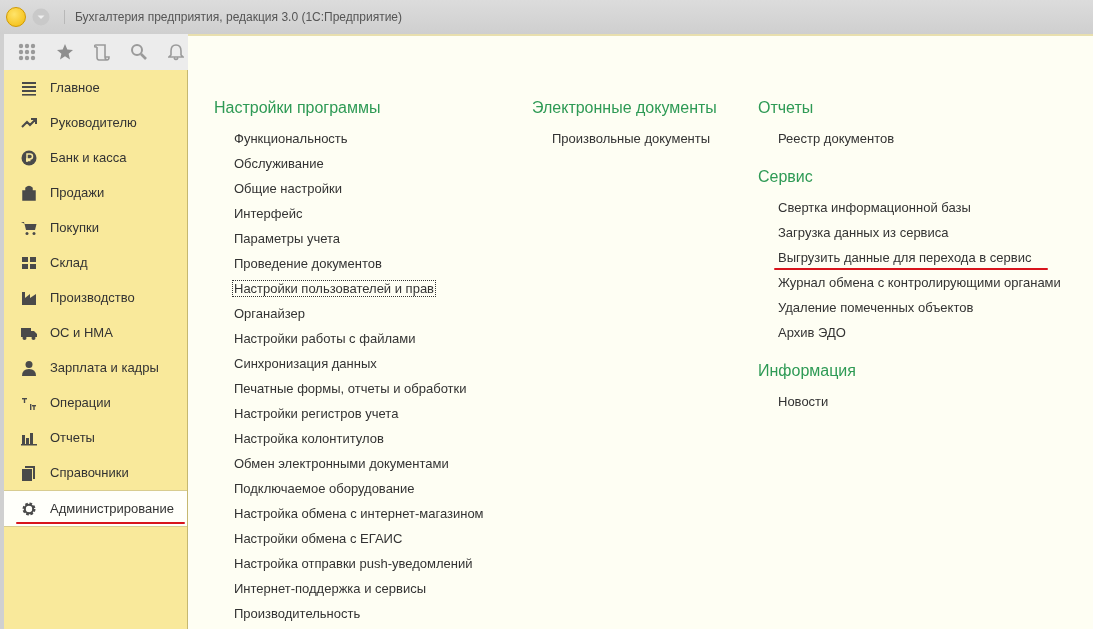 Image resolution: width=1093 pixels, height=629 pixels. I want to click on list-icon, so click(29, 87).